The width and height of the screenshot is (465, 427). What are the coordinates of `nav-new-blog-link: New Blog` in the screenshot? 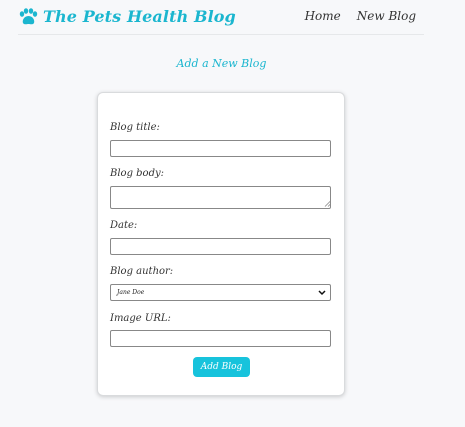 It's located at (386, 16).